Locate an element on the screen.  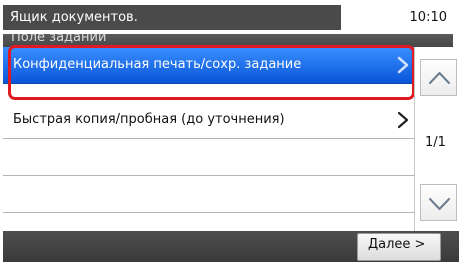
status-bar: Ящик документов. 10:10 is located at coordinates (229, 17).